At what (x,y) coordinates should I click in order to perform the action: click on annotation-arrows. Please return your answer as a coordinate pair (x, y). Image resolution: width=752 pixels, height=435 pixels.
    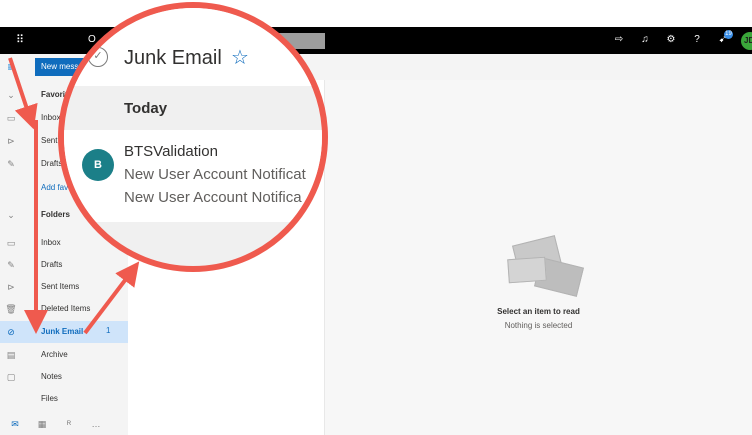
    Looking at the image, I should click on (74, 196).